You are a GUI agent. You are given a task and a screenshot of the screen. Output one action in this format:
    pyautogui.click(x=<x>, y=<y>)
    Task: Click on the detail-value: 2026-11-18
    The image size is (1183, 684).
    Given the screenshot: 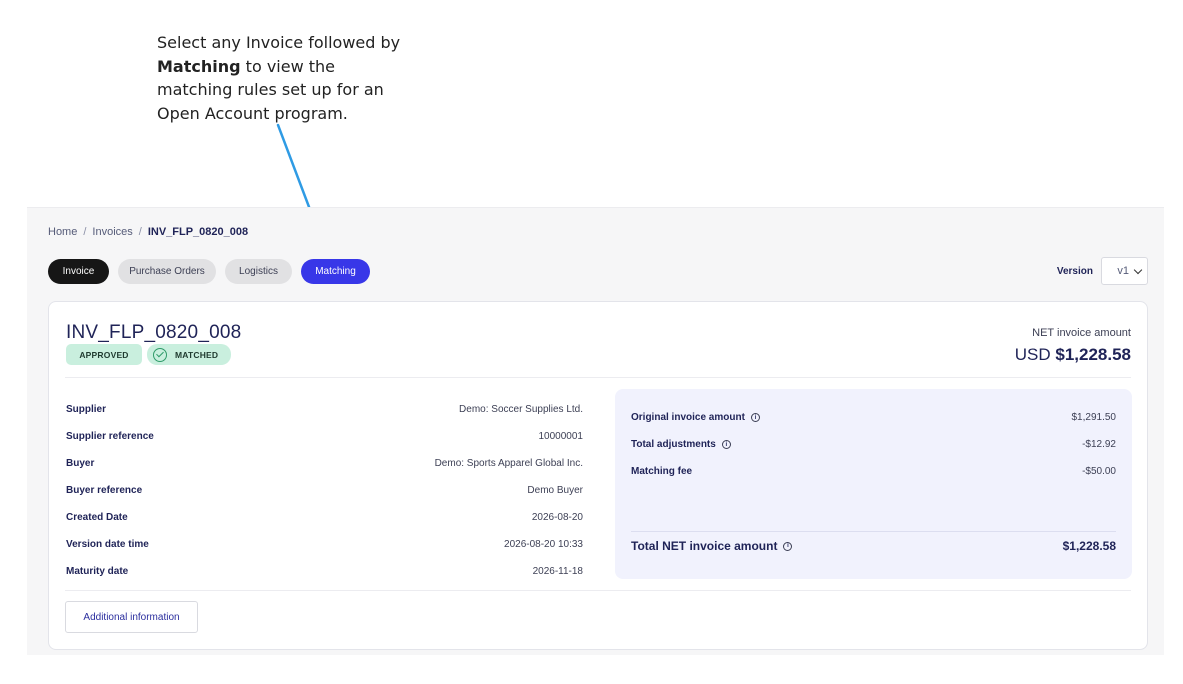 What is the action you would take?
    pyautogui.click(x=557, y=571)
    